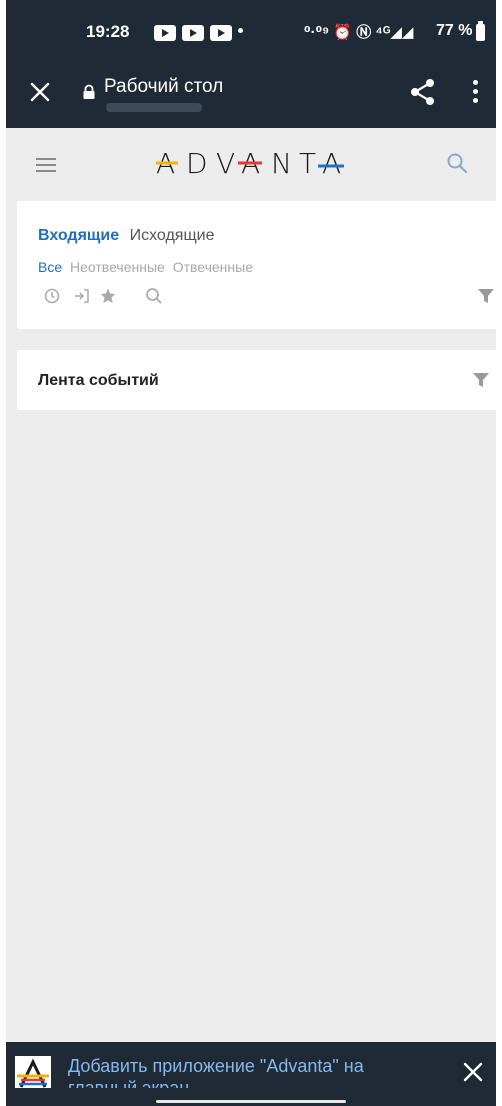 The image size is (502, 1106). Describe the element at coordinates (89, 91) in the screenshot. I see `lock-icon` at that location.